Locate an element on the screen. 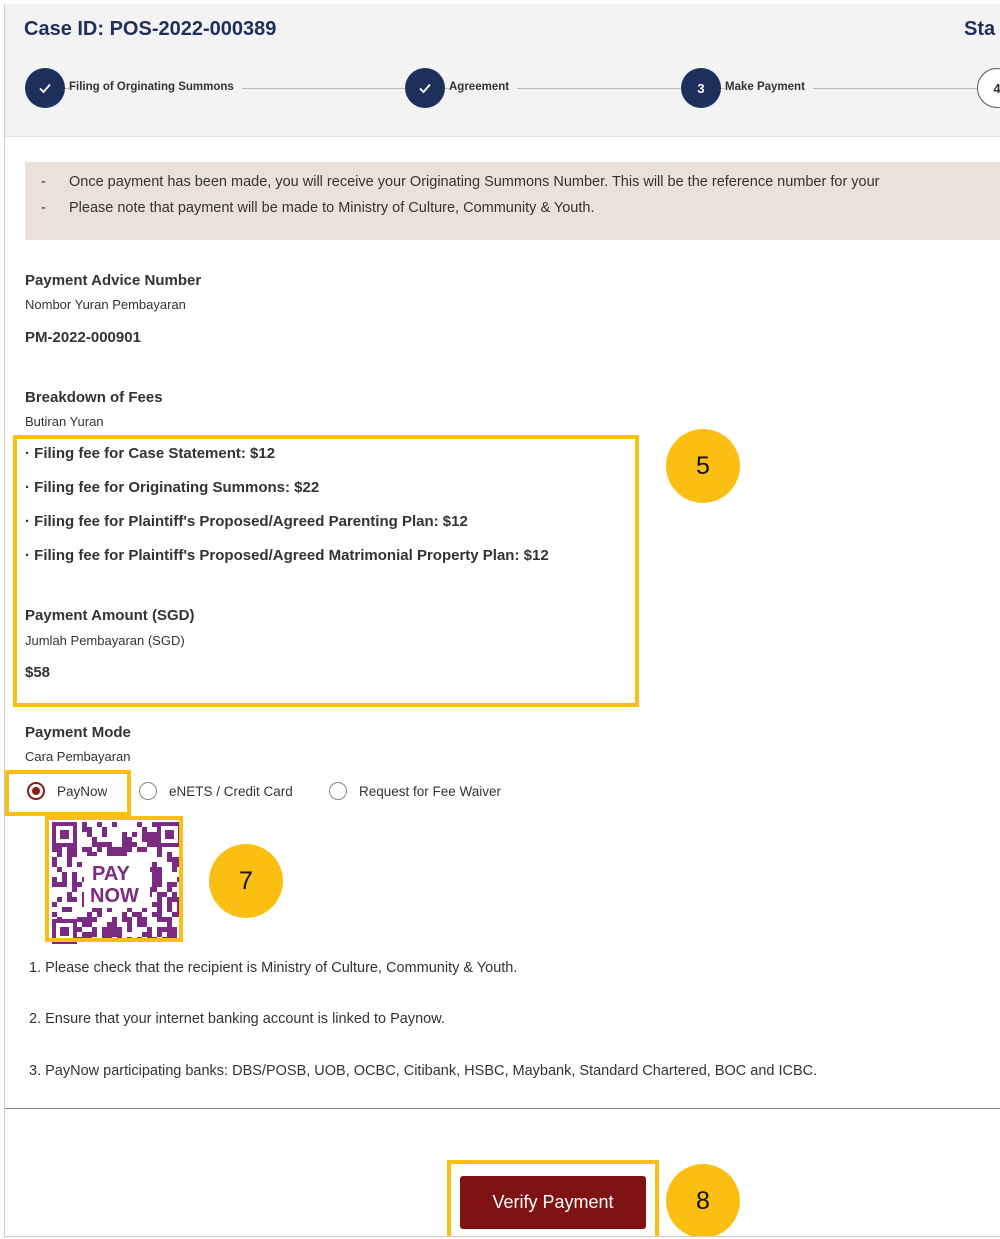 This screenshot has width=1000, height=1239. fees-breakdown-label: Breakdown of Fees is located at coordinates (94, 397).